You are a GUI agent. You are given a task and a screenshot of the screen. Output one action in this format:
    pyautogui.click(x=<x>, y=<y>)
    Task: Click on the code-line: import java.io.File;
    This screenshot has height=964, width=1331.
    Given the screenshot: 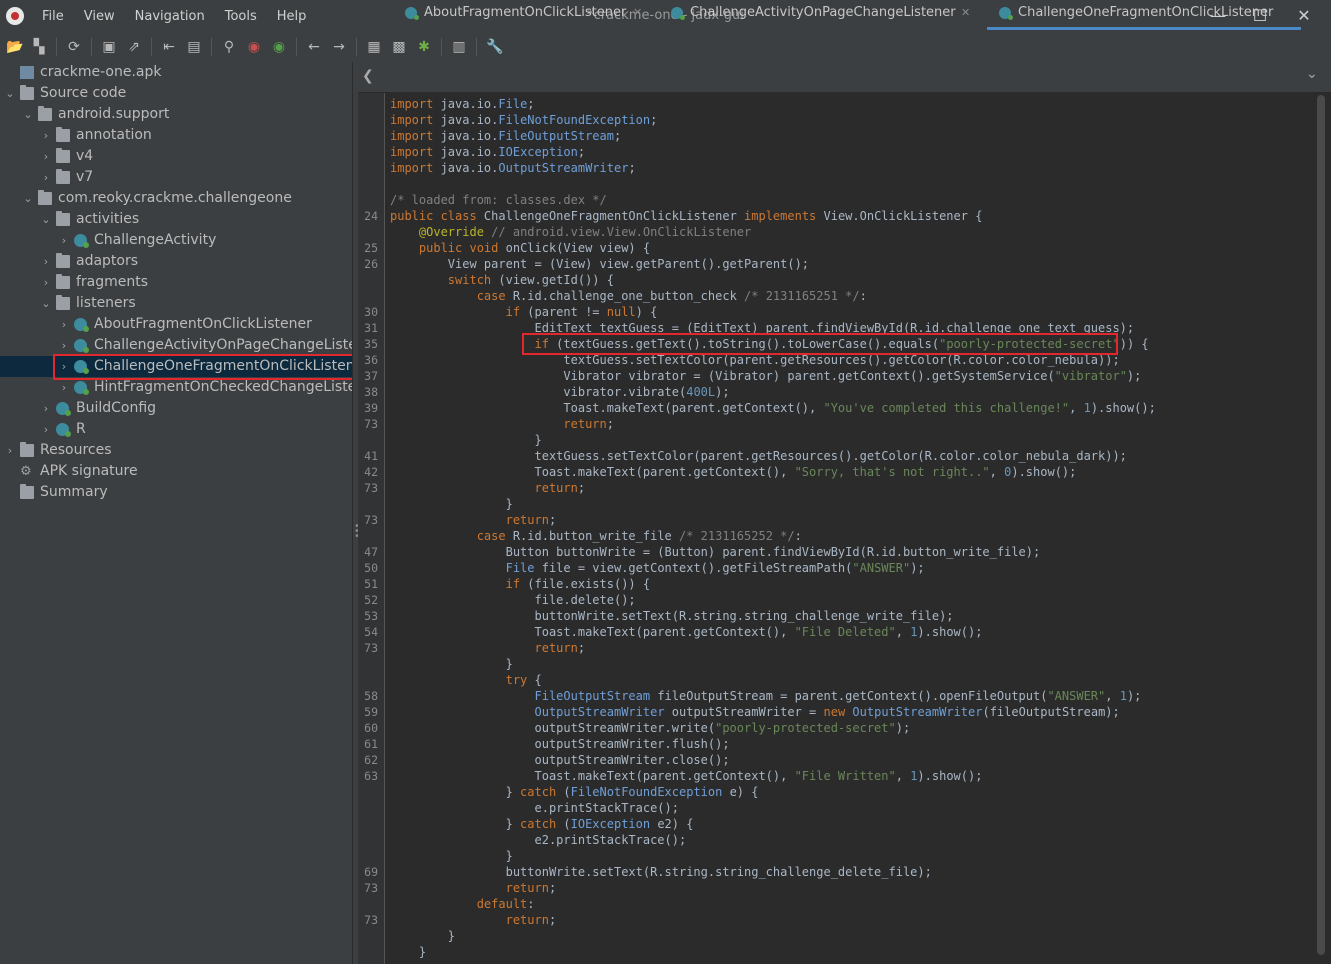 What is the action you would take?
    pyautogui.click(x=462, y=104)
    